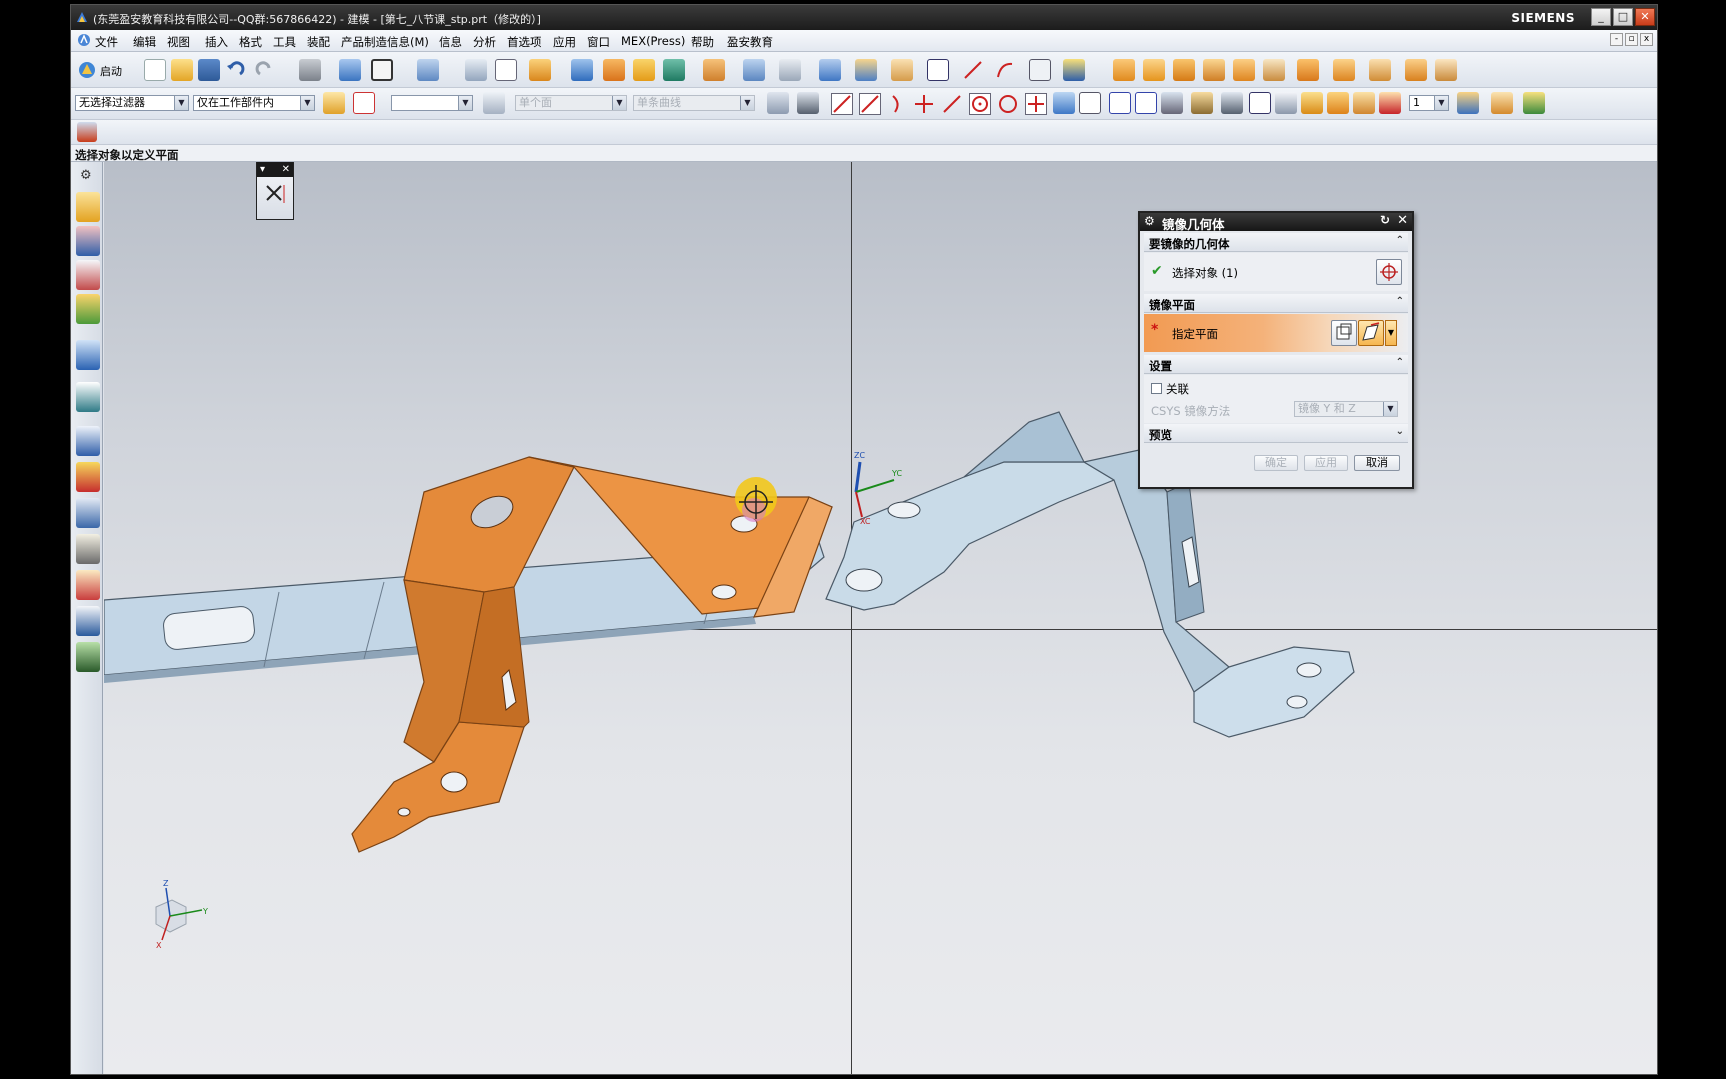 The image size is (1726, 1079). What do you see at coordinates (714, 70) in the screenshot?
I see `block-icon` at bounding box center [714, 70].